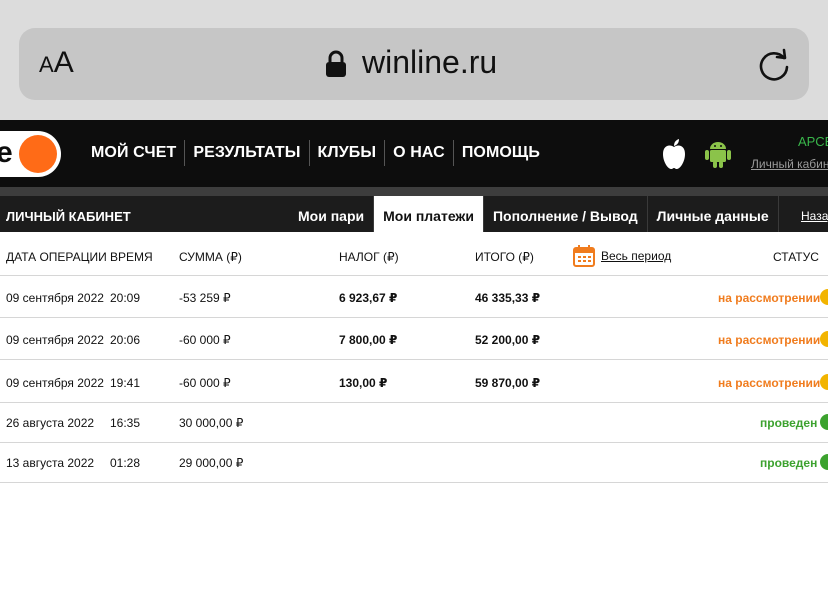 The width and height of the screenshot is (828, 611). Describe the element at coordinates (50, 463) in the screenshot. I see `row-date: 13 августа 2022` at that location.